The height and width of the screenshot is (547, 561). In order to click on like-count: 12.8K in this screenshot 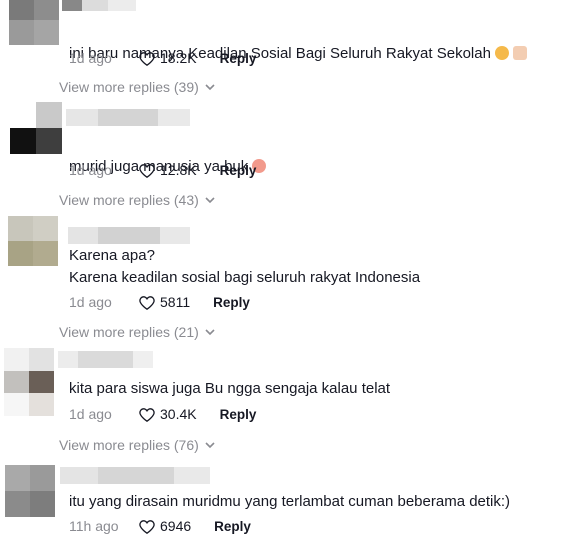, I will do `click(178, 170)`.